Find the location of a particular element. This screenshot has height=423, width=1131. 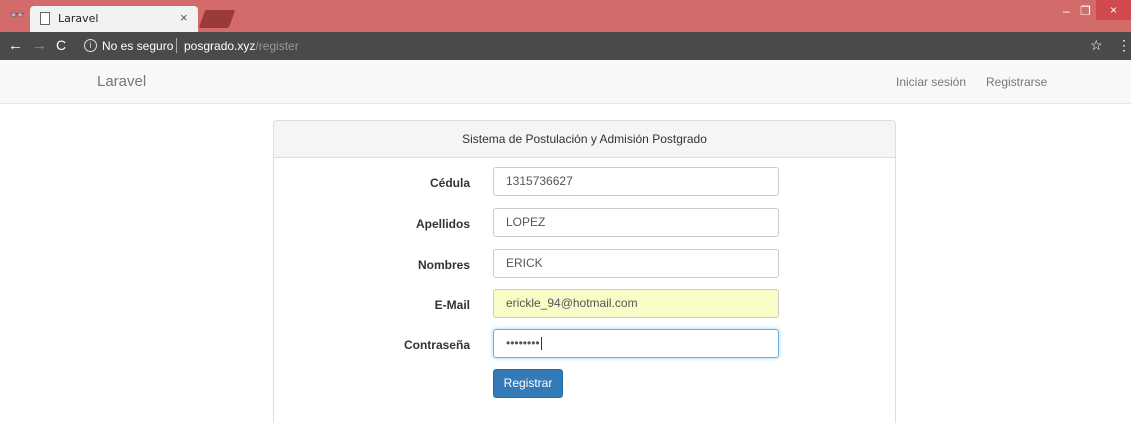

address-separator is located at coordinates (176, 45).